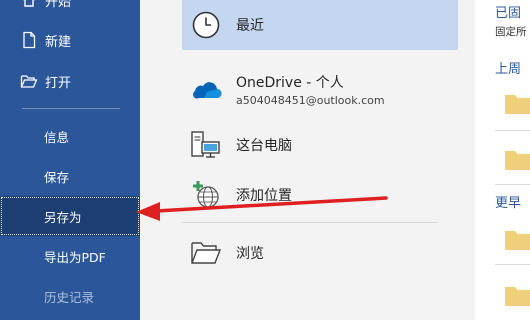 The width and height of the screenshot is (530, 320). I want to click on nav-home-label: 开始, so click(58, 5).